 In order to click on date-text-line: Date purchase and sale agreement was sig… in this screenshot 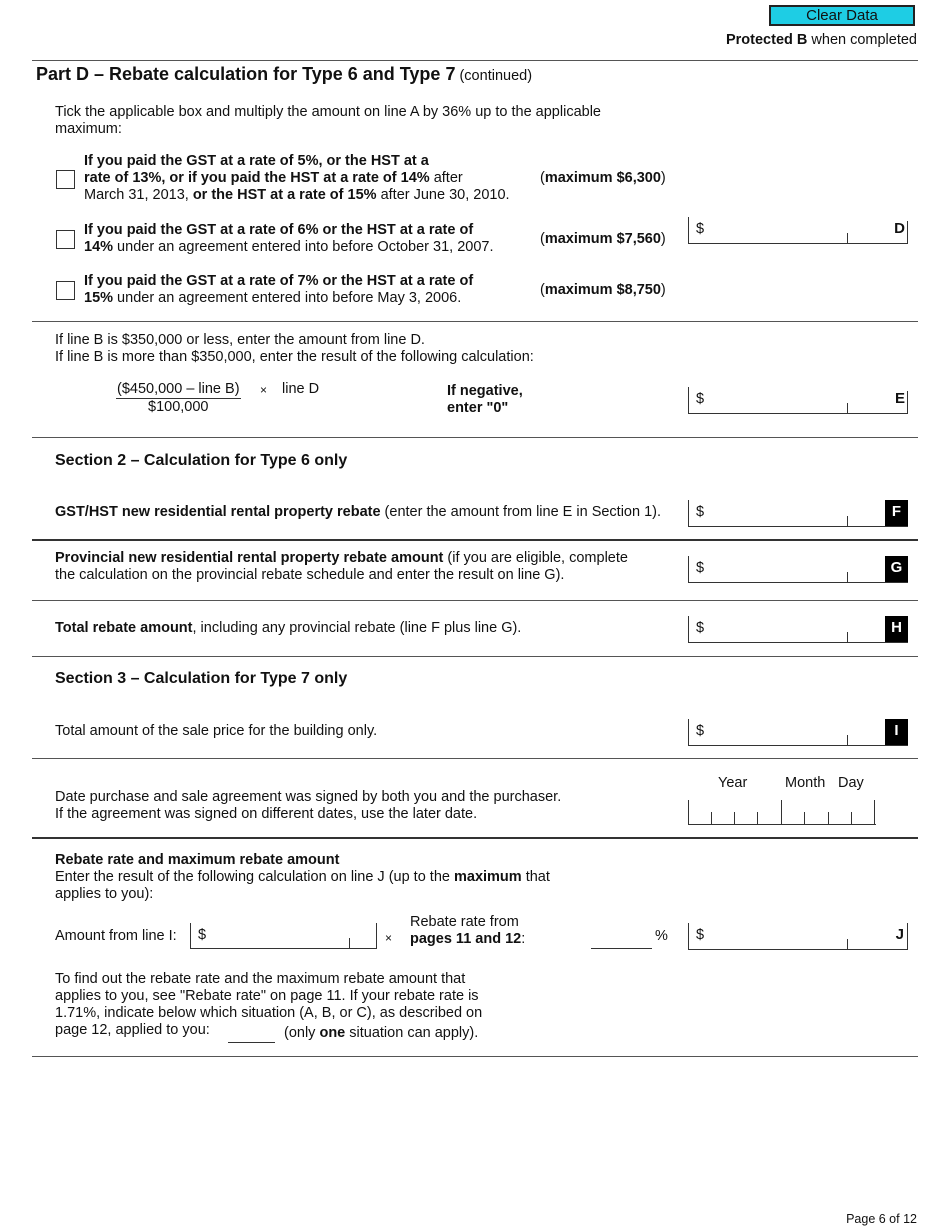, I will do `click(308, 797)`.